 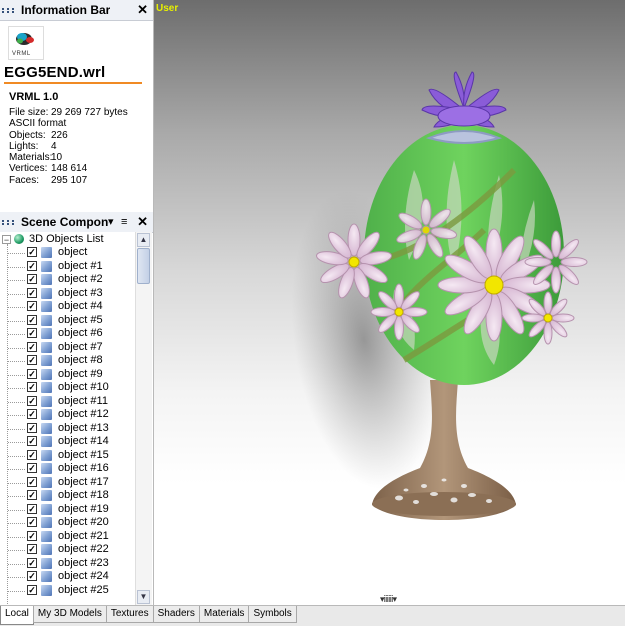 What do you see at coordinates (17, 615) in the screenshot?
I see `tab-local: Local` at bounding box center [17, 615].